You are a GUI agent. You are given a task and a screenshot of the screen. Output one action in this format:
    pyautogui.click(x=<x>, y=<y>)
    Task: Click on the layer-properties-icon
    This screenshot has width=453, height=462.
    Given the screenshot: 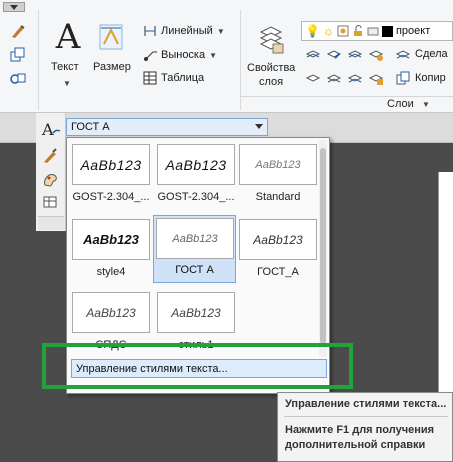 What is the action you would take?
    pyautogui.click(x=271, y=38)
    